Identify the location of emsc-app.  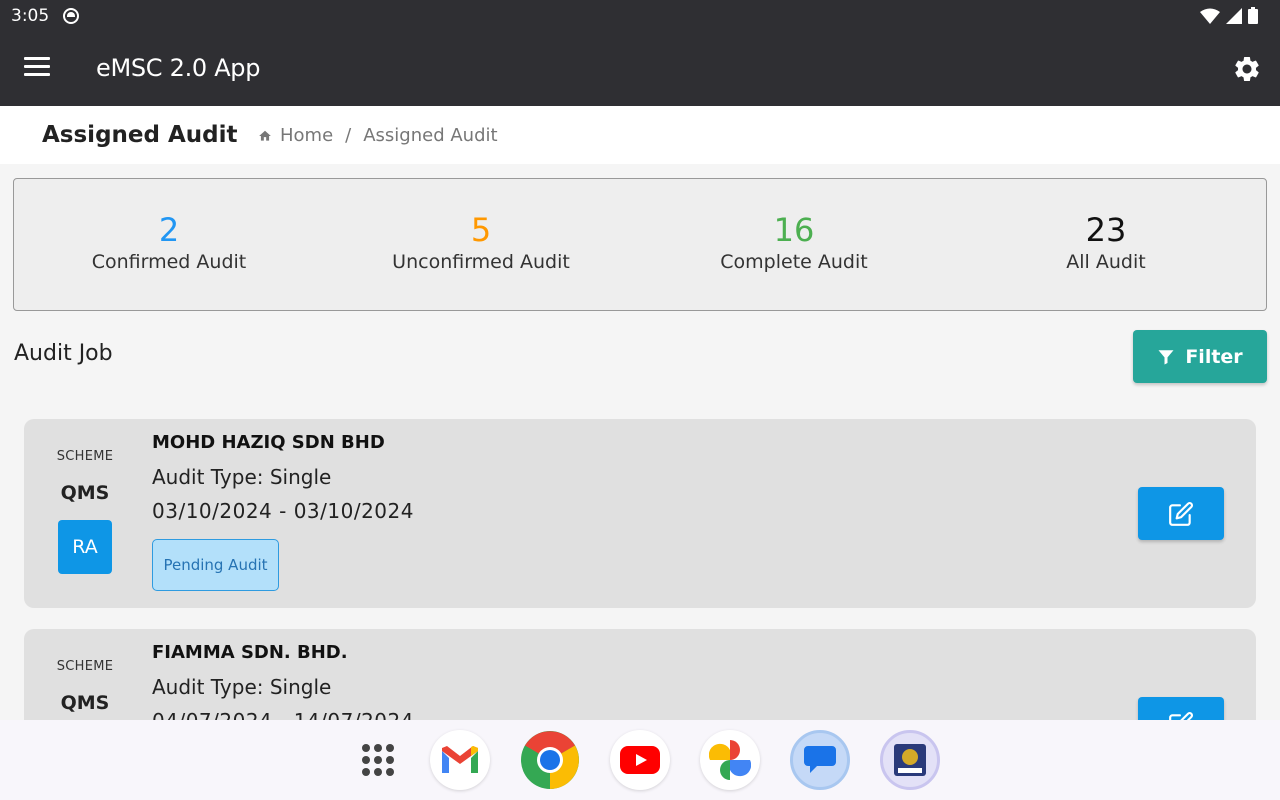
(910, 760).